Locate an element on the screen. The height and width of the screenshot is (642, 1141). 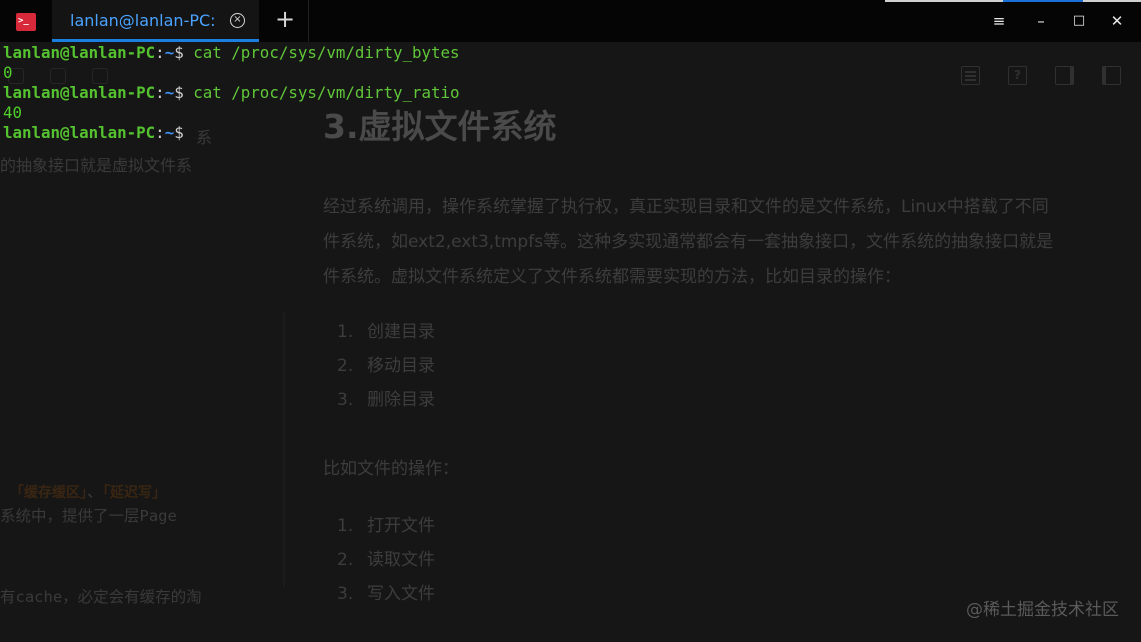
document-toolbar: ? is located at coordinates (1041, 75).